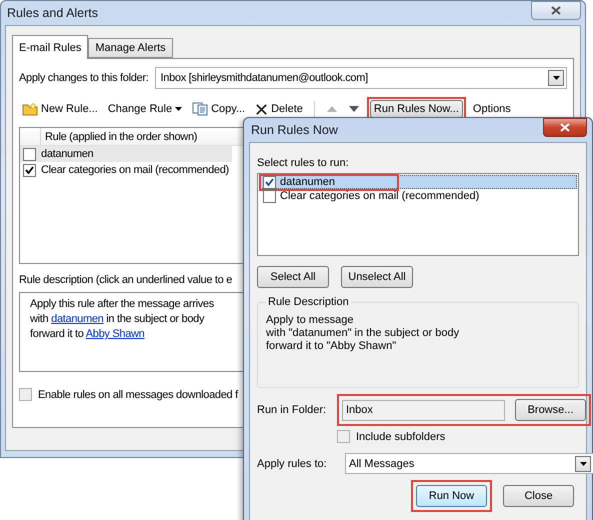  What do you see at coordinates (50, 47) in the screenshot?
I see `tab: E-mail Rules` at bounding box center [50, 47].